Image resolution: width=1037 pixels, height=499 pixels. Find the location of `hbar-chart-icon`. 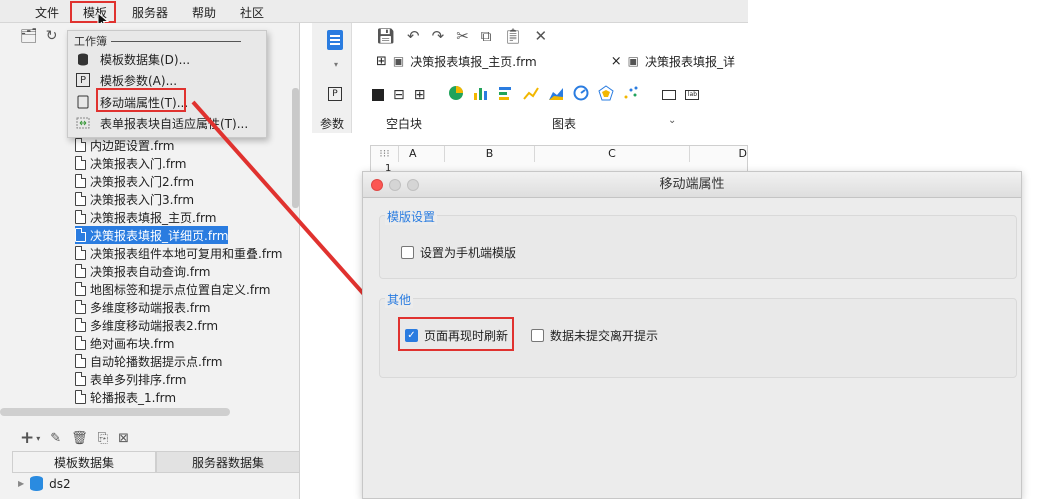

hbar-chart-icon is located at coordinates (506, 95).